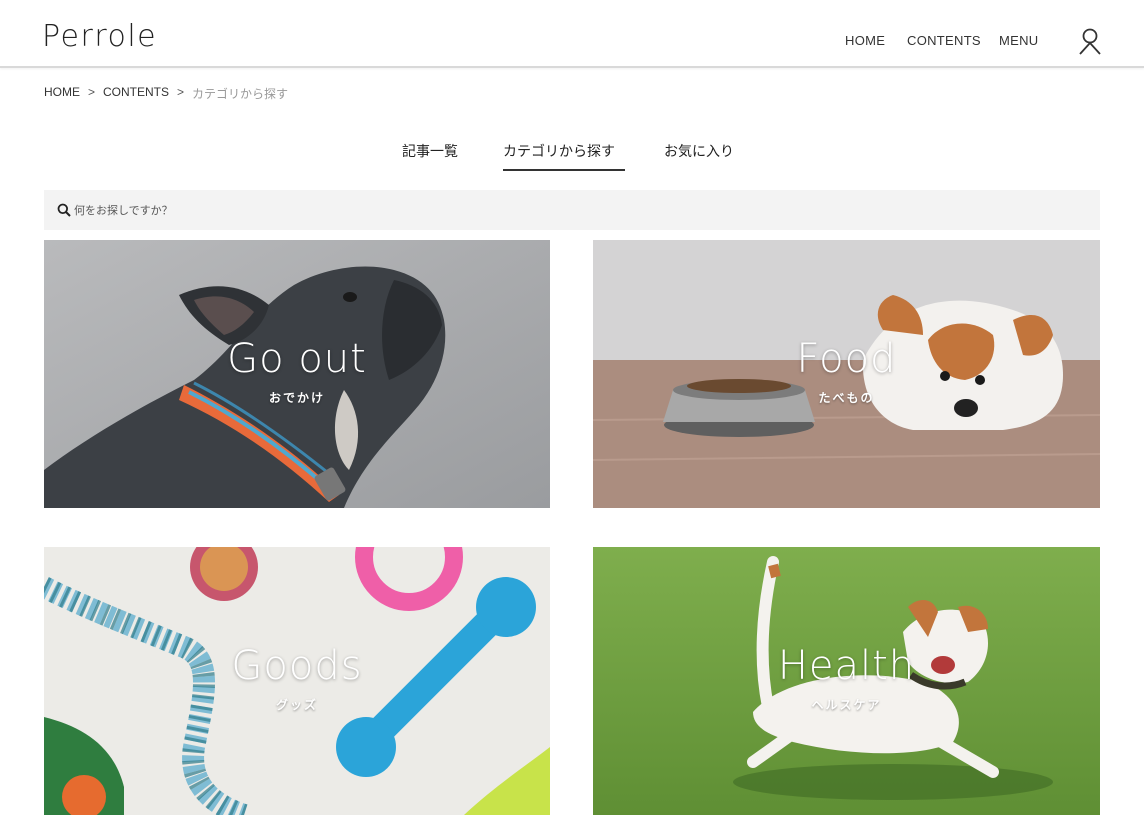  I want to click on category-title: Food, so click(846, 359).